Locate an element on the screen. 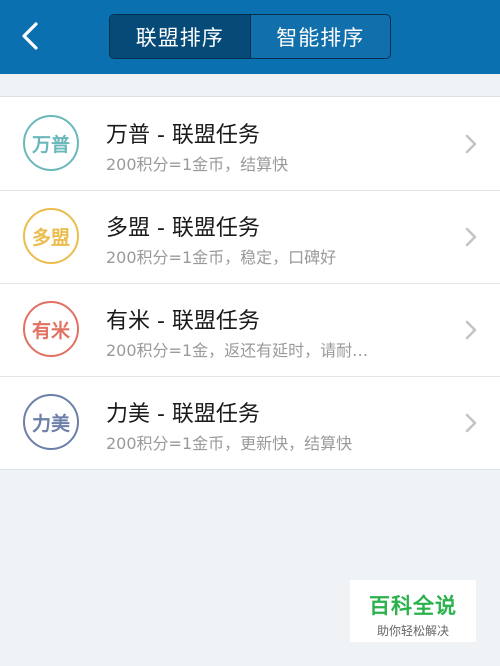  list-item: 万普 万普 - 联盟任务 200积分=1金币，结算快 is located at coordinates (250, 143).